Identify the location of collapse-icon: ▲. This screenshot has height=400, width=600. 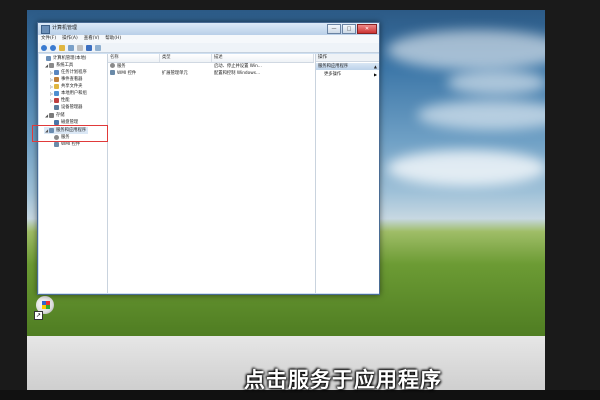
(375, 66).